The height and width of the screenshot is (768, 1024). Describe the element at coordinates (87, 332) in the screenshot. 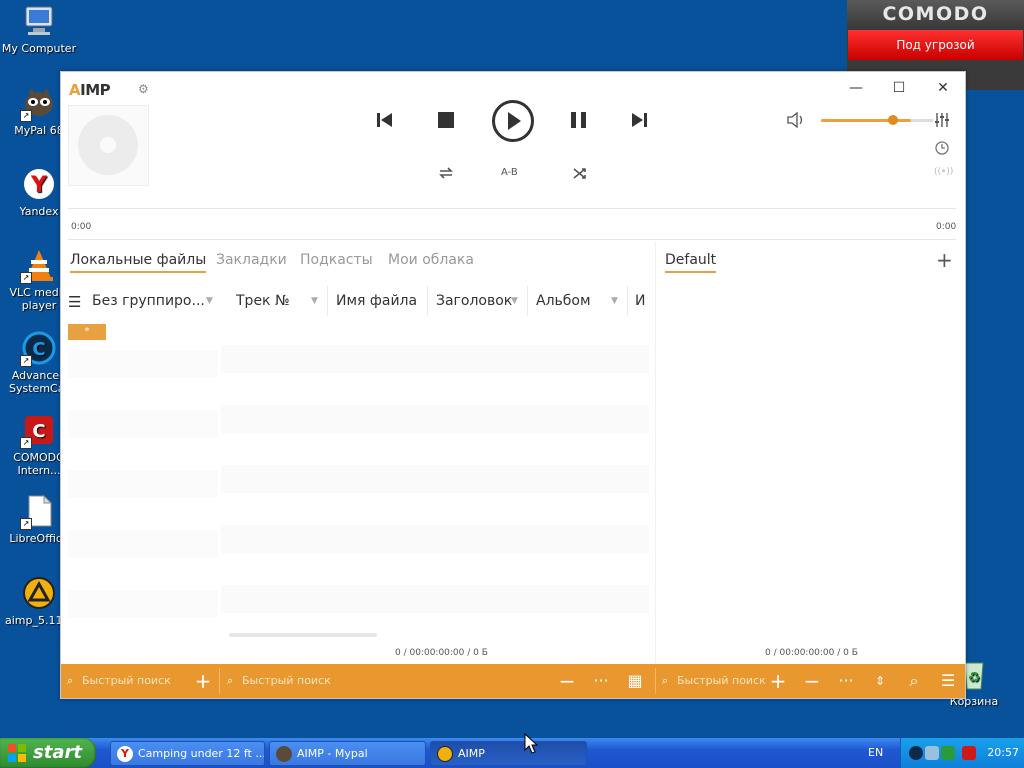

I see `group-all-tag: *` at that location.